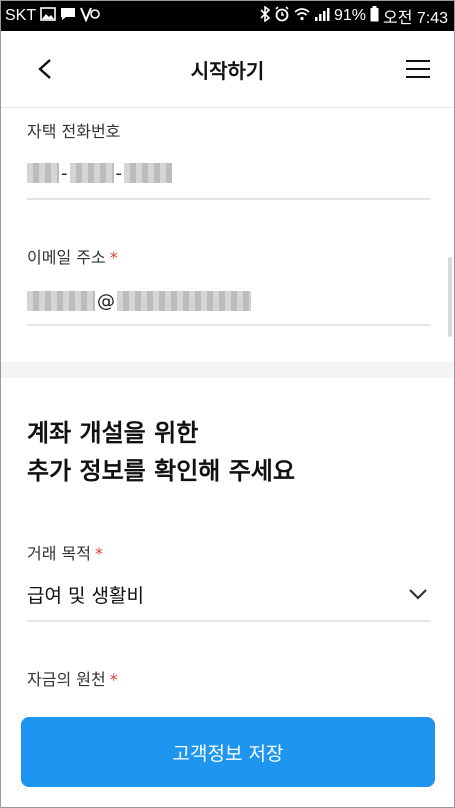 The height and width of the screenshot is (808, 455). I want to click on app-header: 시작하기, so click(227, 69).